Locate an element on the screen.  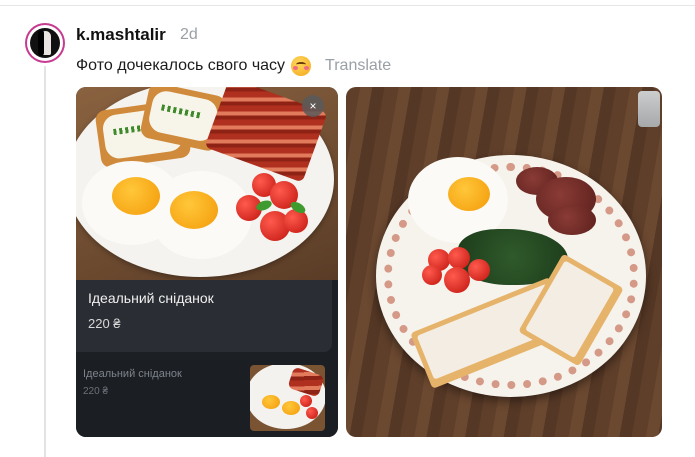
close-icon: × is located at coordinates (313, 106).